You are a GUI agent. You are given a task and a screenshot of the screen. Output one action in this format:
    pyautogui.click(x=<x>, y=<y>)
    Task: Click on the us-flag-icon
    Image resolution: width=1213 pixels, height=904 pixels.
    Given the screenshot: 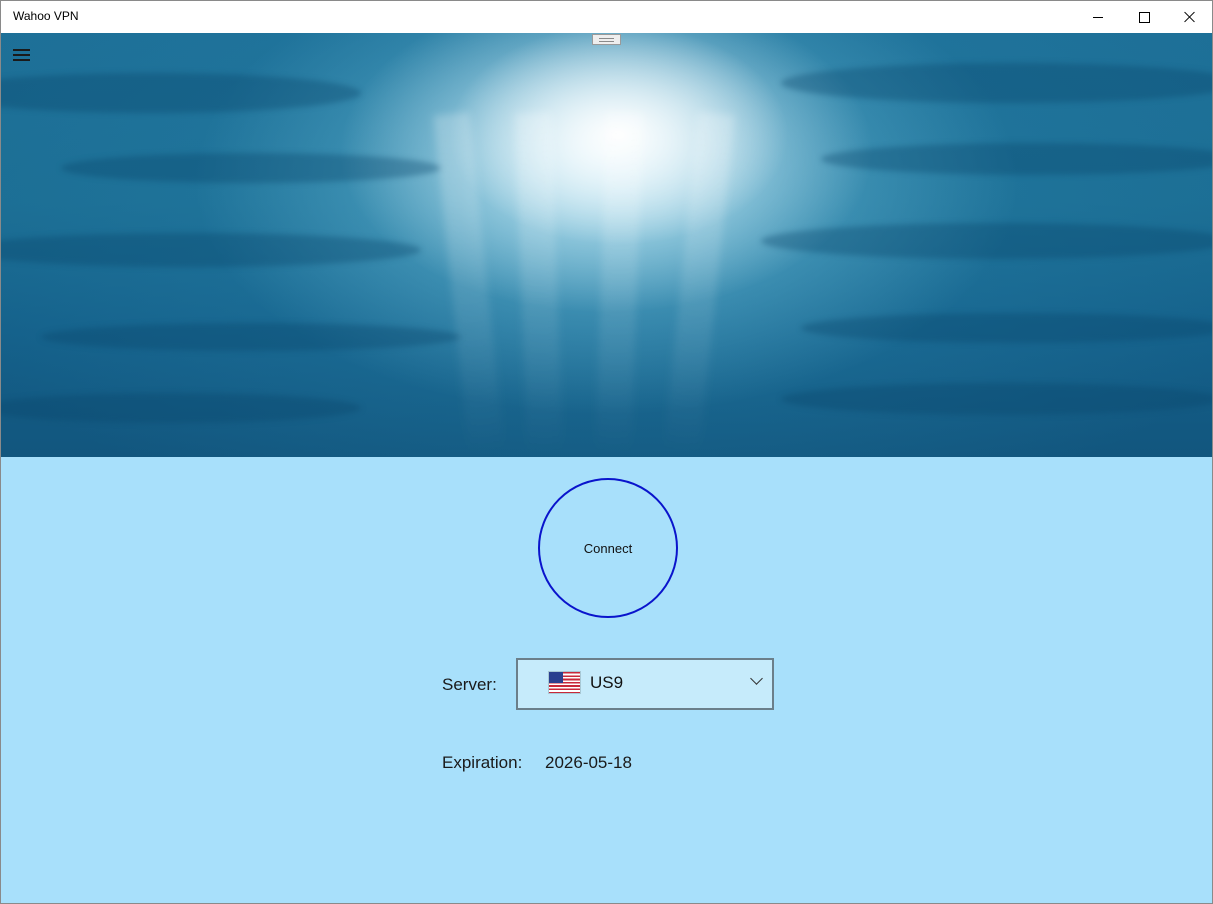 What is the action you would take?
    pyautogui.click(x=564, y=682)
    